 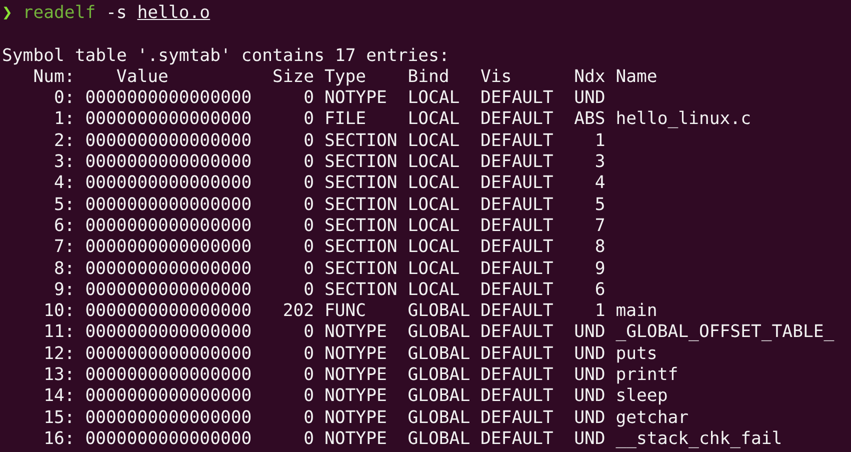 What do you see at coordinates (346, 120) in the screenshot?
I see `table-cell-text: FILE` at bounding box center [346, 120].